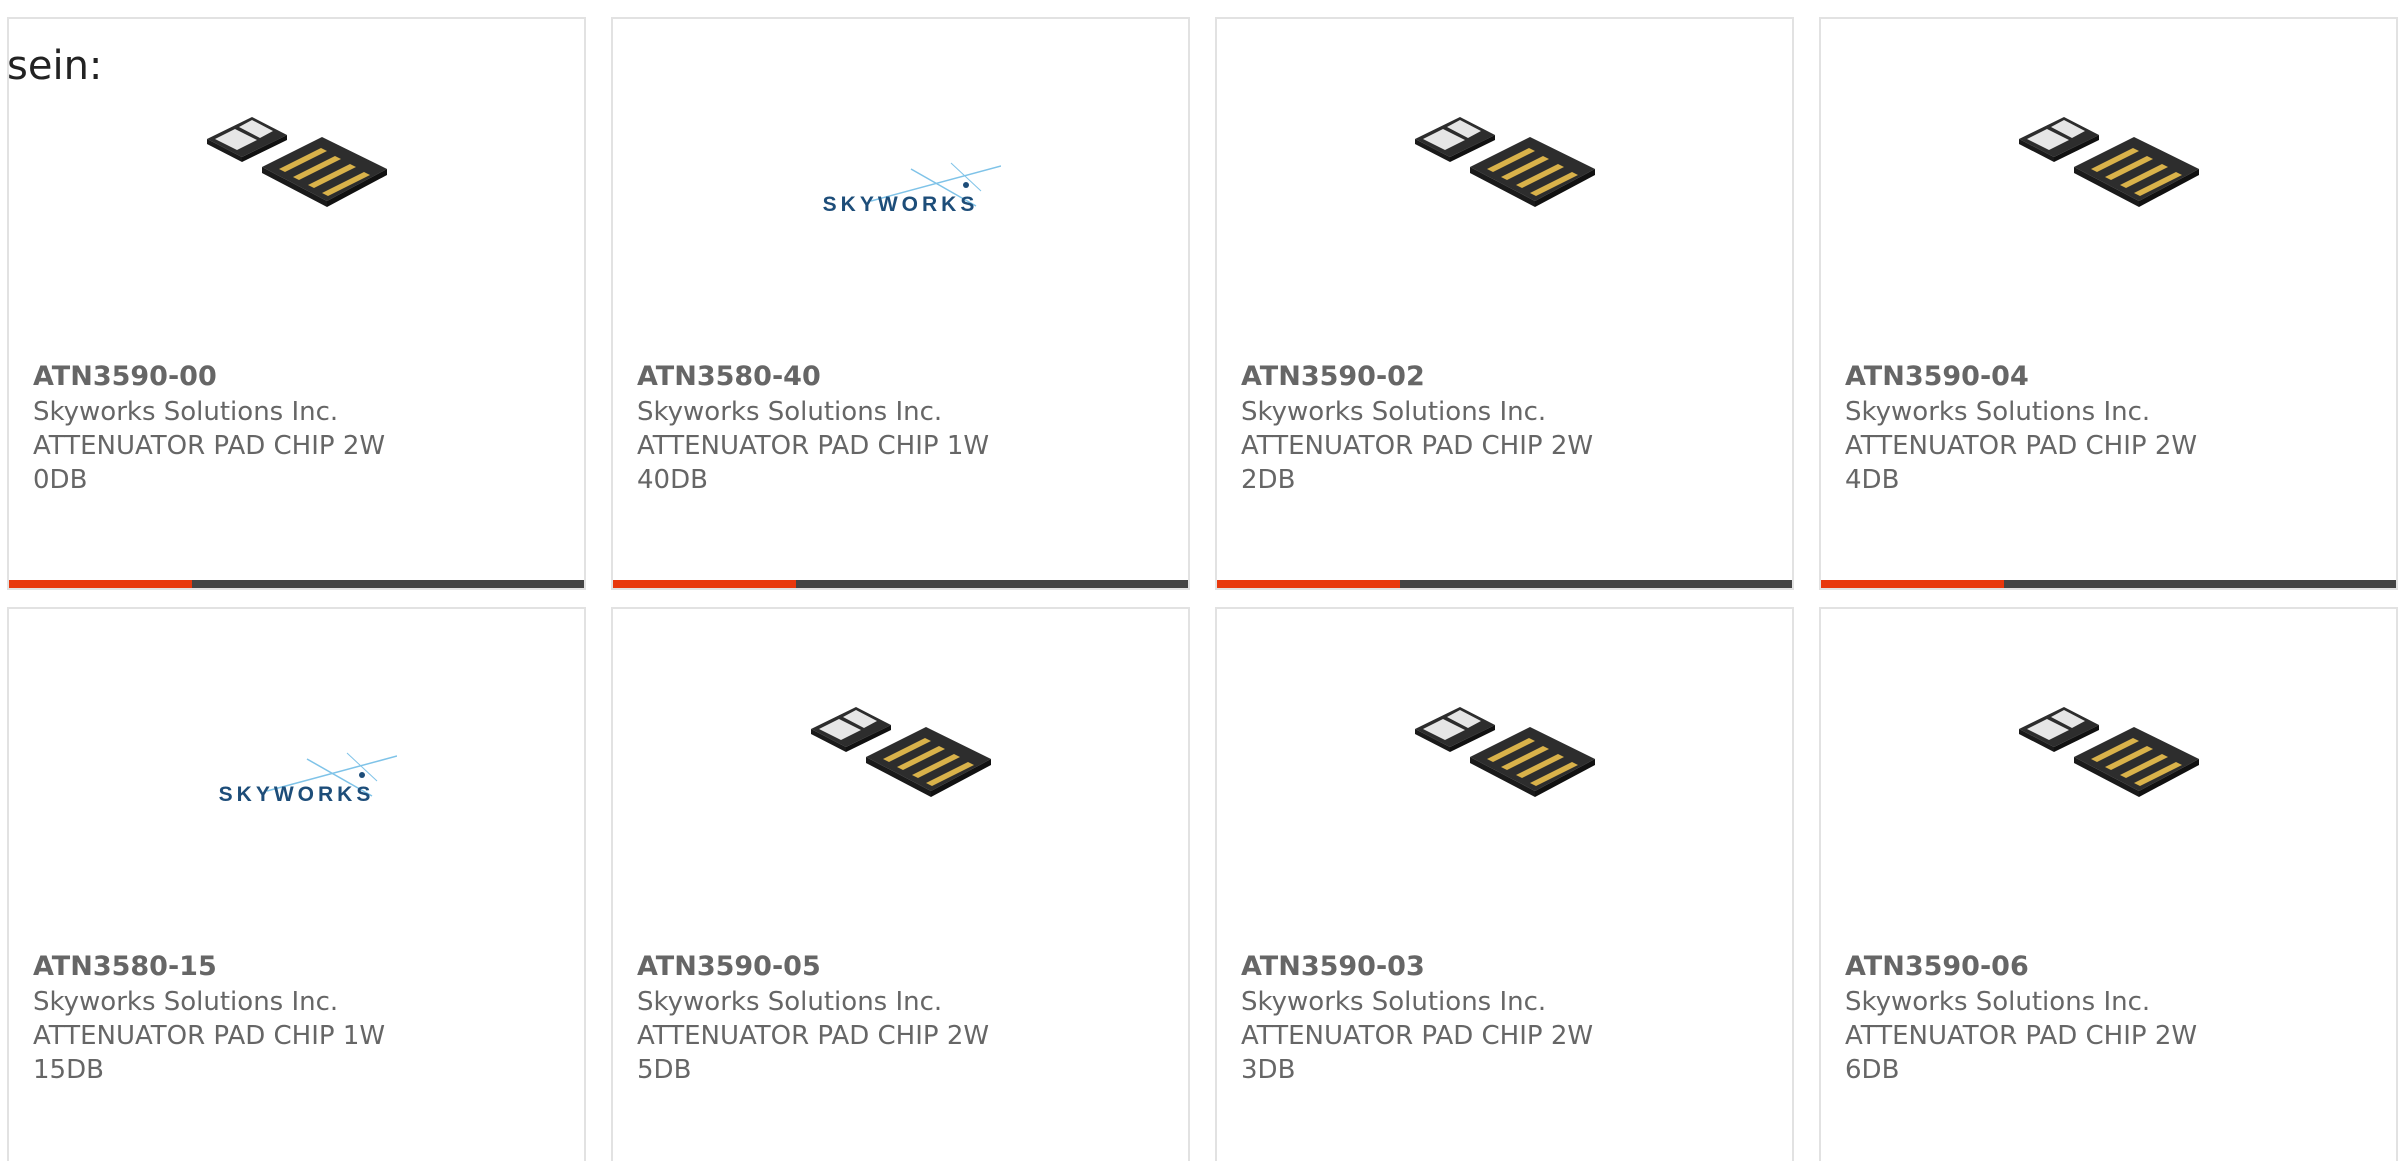 Image resolution: width=2400 pixels, height=1161 pixels. I want to click on description: ATTENUATOR PAD CHIP 2W 2DB, so click(1417, 463).